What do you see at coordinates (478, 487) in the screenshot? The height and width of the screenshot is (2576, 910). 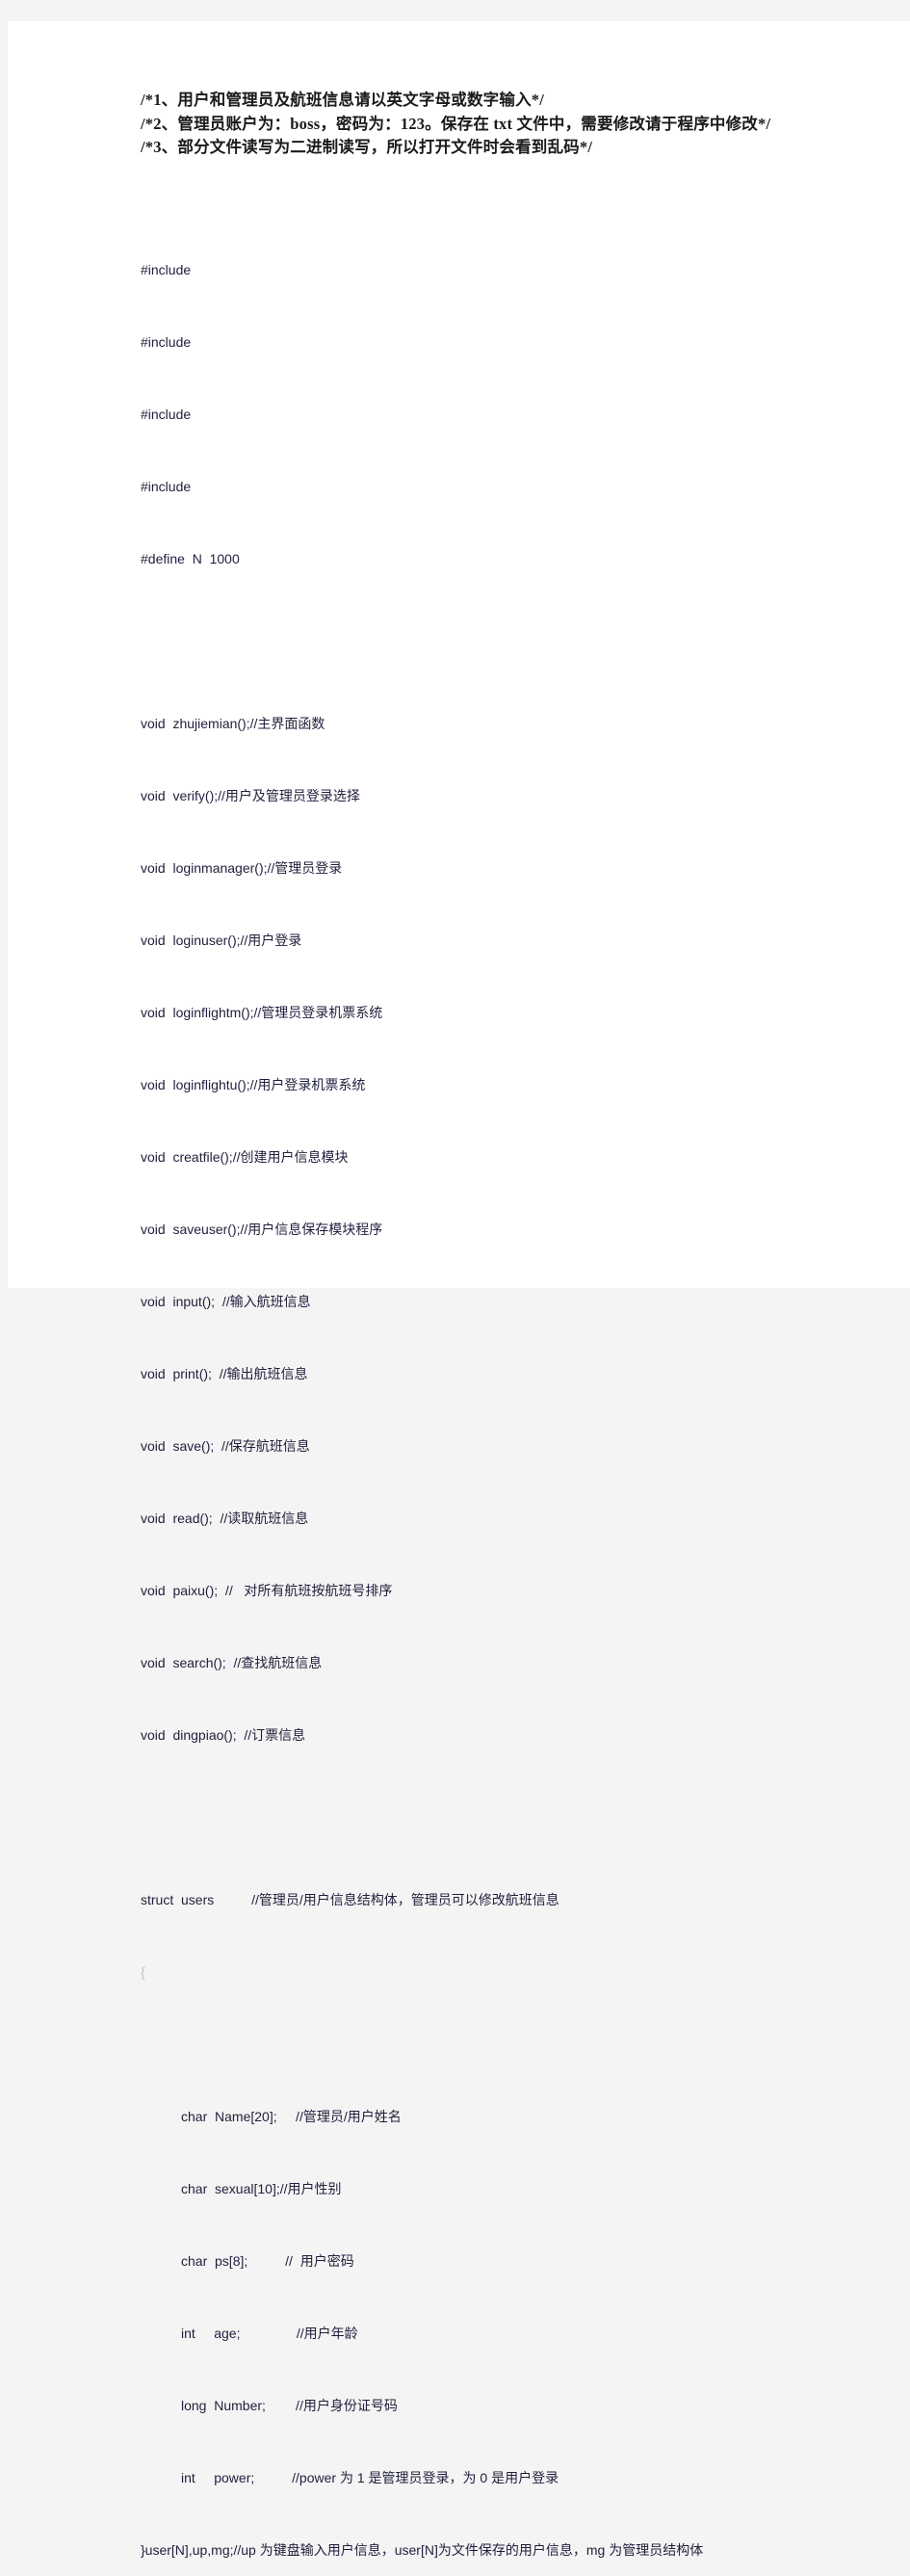 I see `include-line-4: #include` at bounding box center [478, 487].